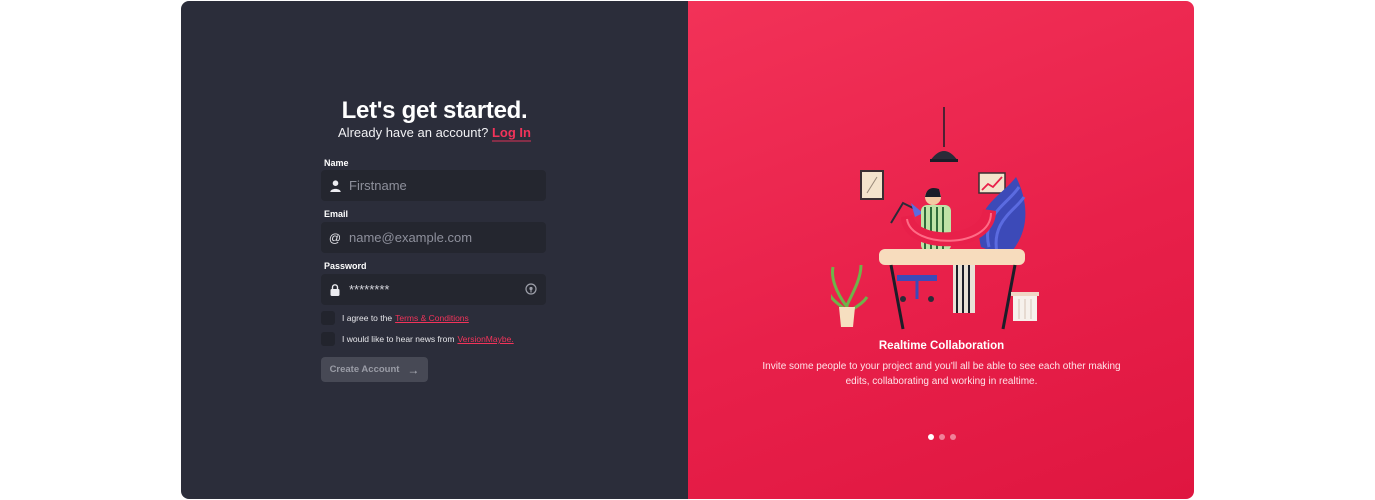 The height and width of the screenshot is (500, 1375). Describe the element at coordinates (398, 339) in the screenshot. I see `news-text: I would like to hear news from` at that location.